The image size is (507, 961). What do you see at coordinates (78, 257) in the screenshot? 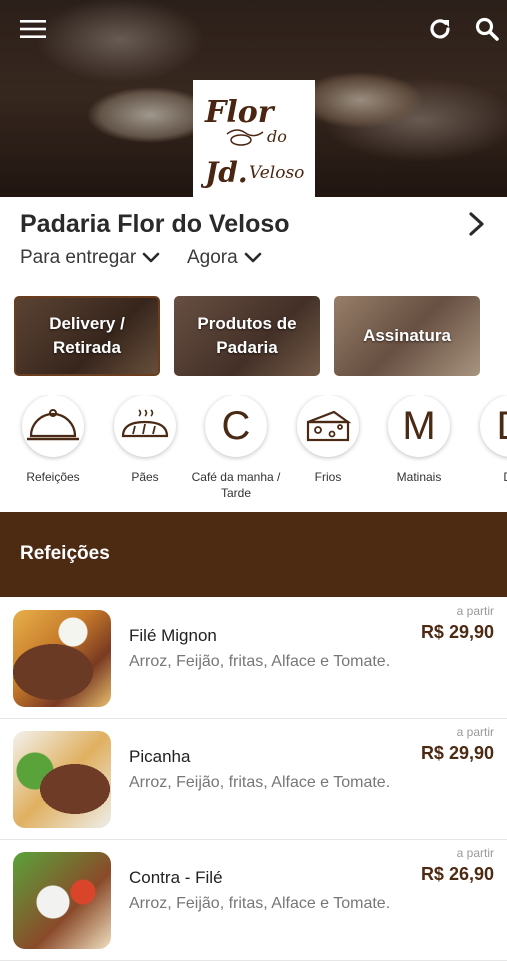
I see `delivery-option-label: Para entregar` at bounding box center [78, 257].